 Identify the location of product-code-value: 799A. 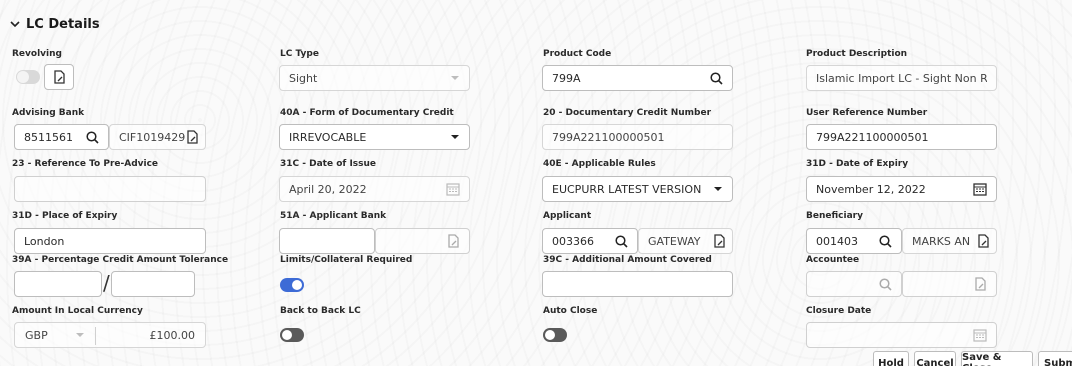
(566, 78).